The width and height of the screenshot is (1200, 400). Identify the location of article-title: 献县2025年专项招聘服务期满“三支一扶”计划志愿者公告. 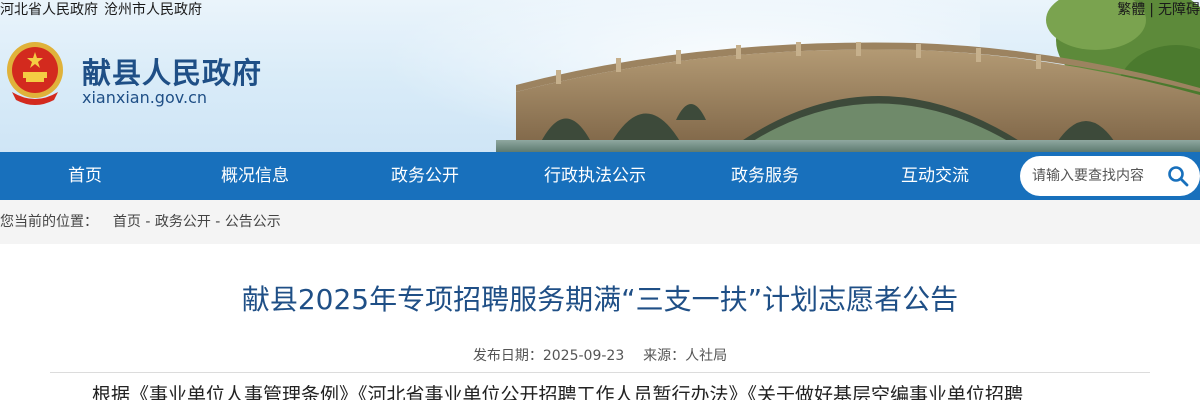
(600, 299).